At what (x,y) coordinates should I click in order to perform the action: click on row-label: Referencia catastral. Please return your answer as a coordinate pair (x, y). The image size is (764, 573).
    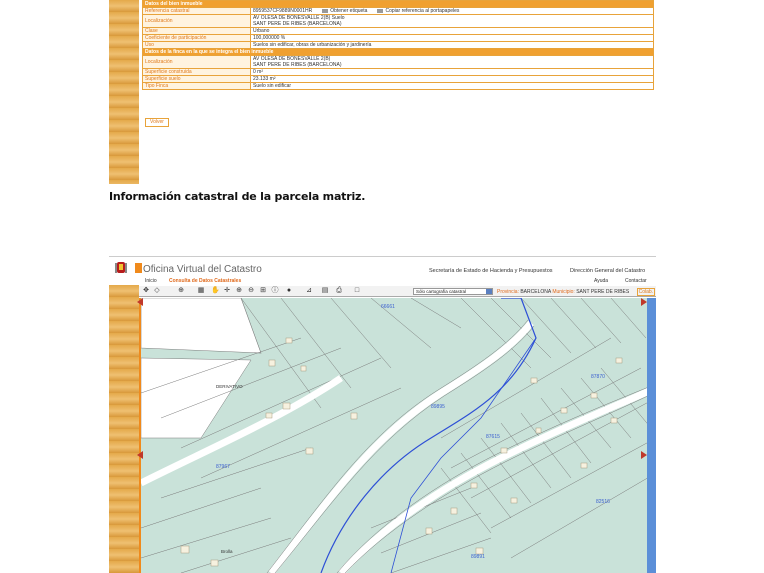
    Looking at the image, I should click on (196, 11).